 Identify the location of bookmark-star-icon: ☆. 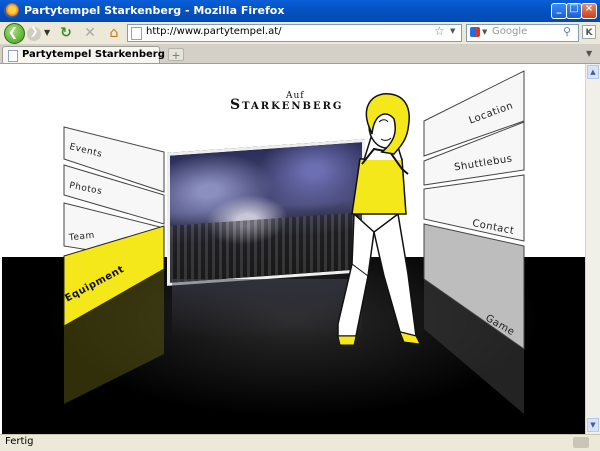
(439, 31).